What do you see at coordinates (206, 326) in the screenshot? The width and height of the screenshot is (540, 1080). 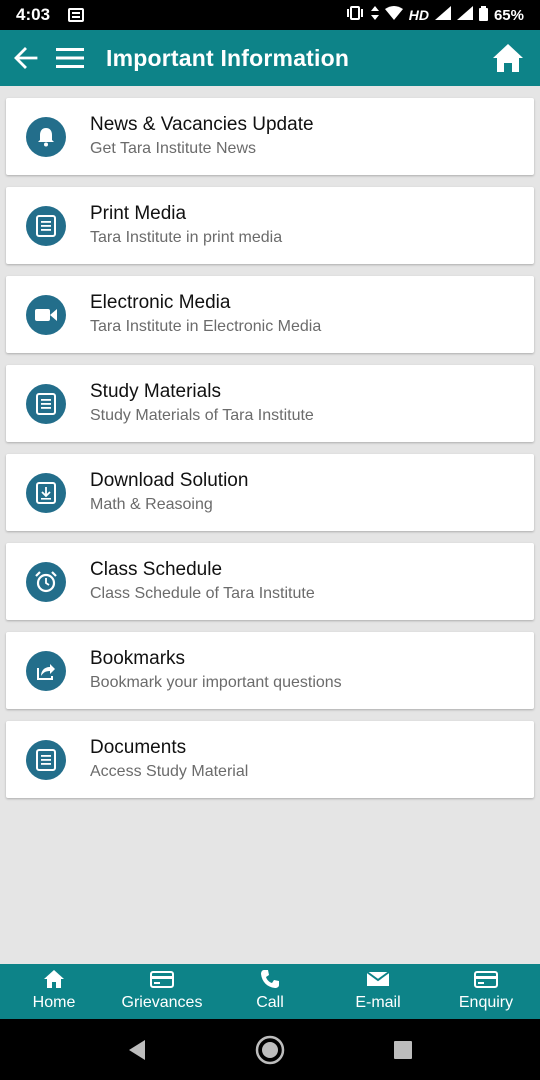 I see `list-item-subtitle: Tara Institute in Electronic Media` at bounding box center [206, 326].